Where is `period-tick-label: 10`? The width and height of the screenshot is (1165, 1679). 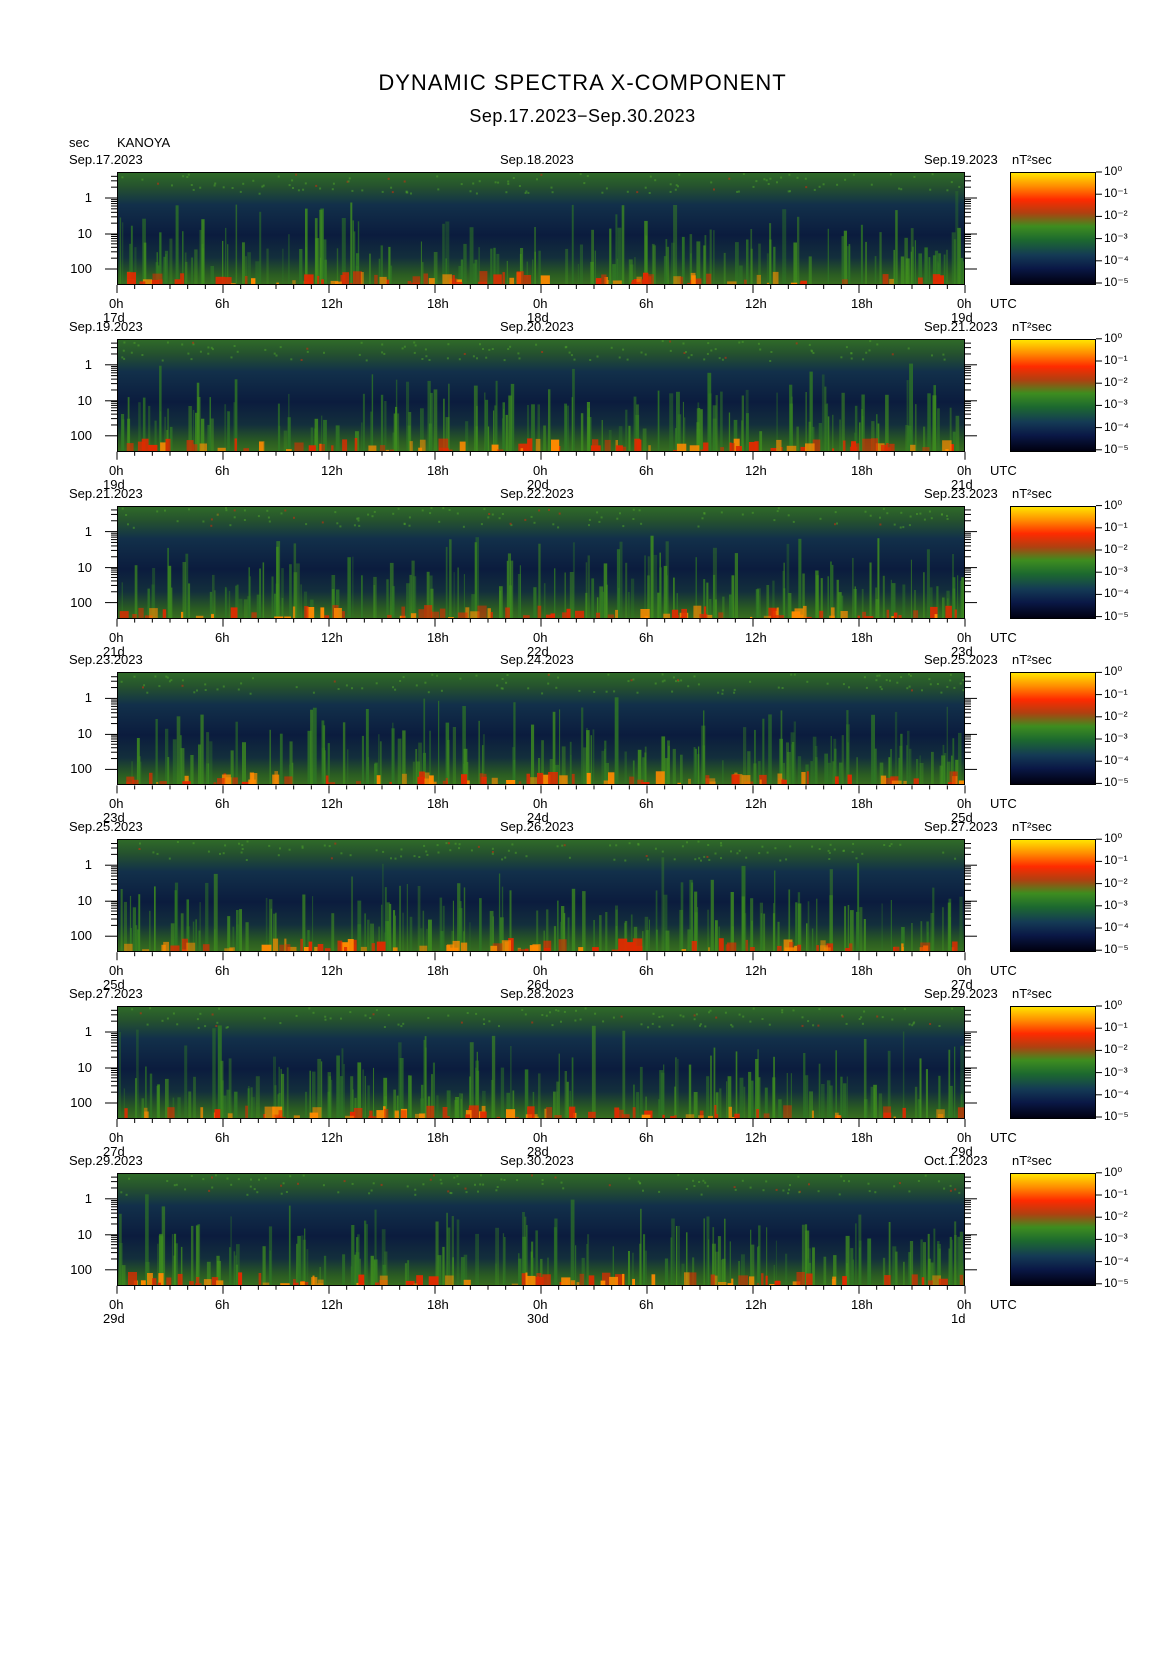
period-tick-label: 10 is located at coordinates (84, 1067).